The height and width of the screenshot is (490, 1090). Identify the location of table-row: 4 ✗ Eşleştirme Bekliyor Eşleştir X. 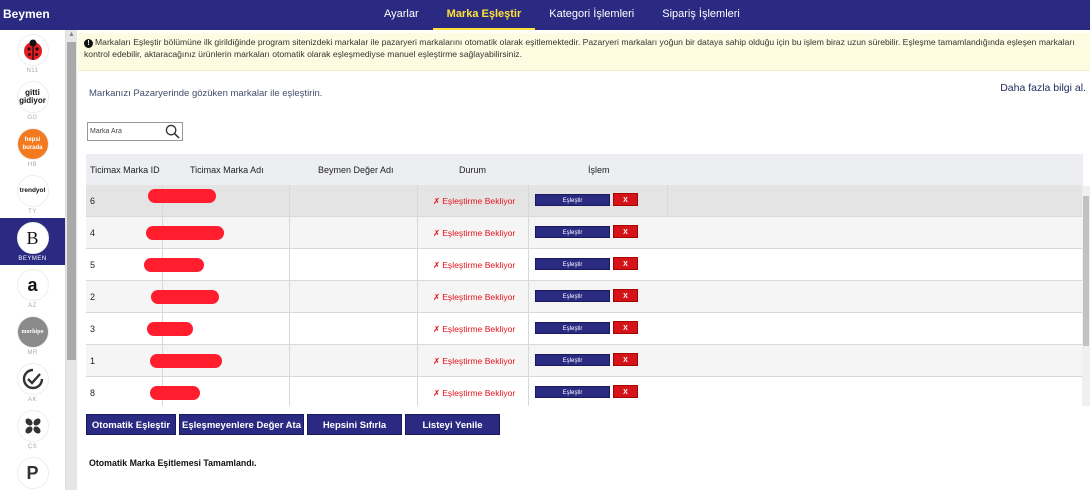
(584, 233).